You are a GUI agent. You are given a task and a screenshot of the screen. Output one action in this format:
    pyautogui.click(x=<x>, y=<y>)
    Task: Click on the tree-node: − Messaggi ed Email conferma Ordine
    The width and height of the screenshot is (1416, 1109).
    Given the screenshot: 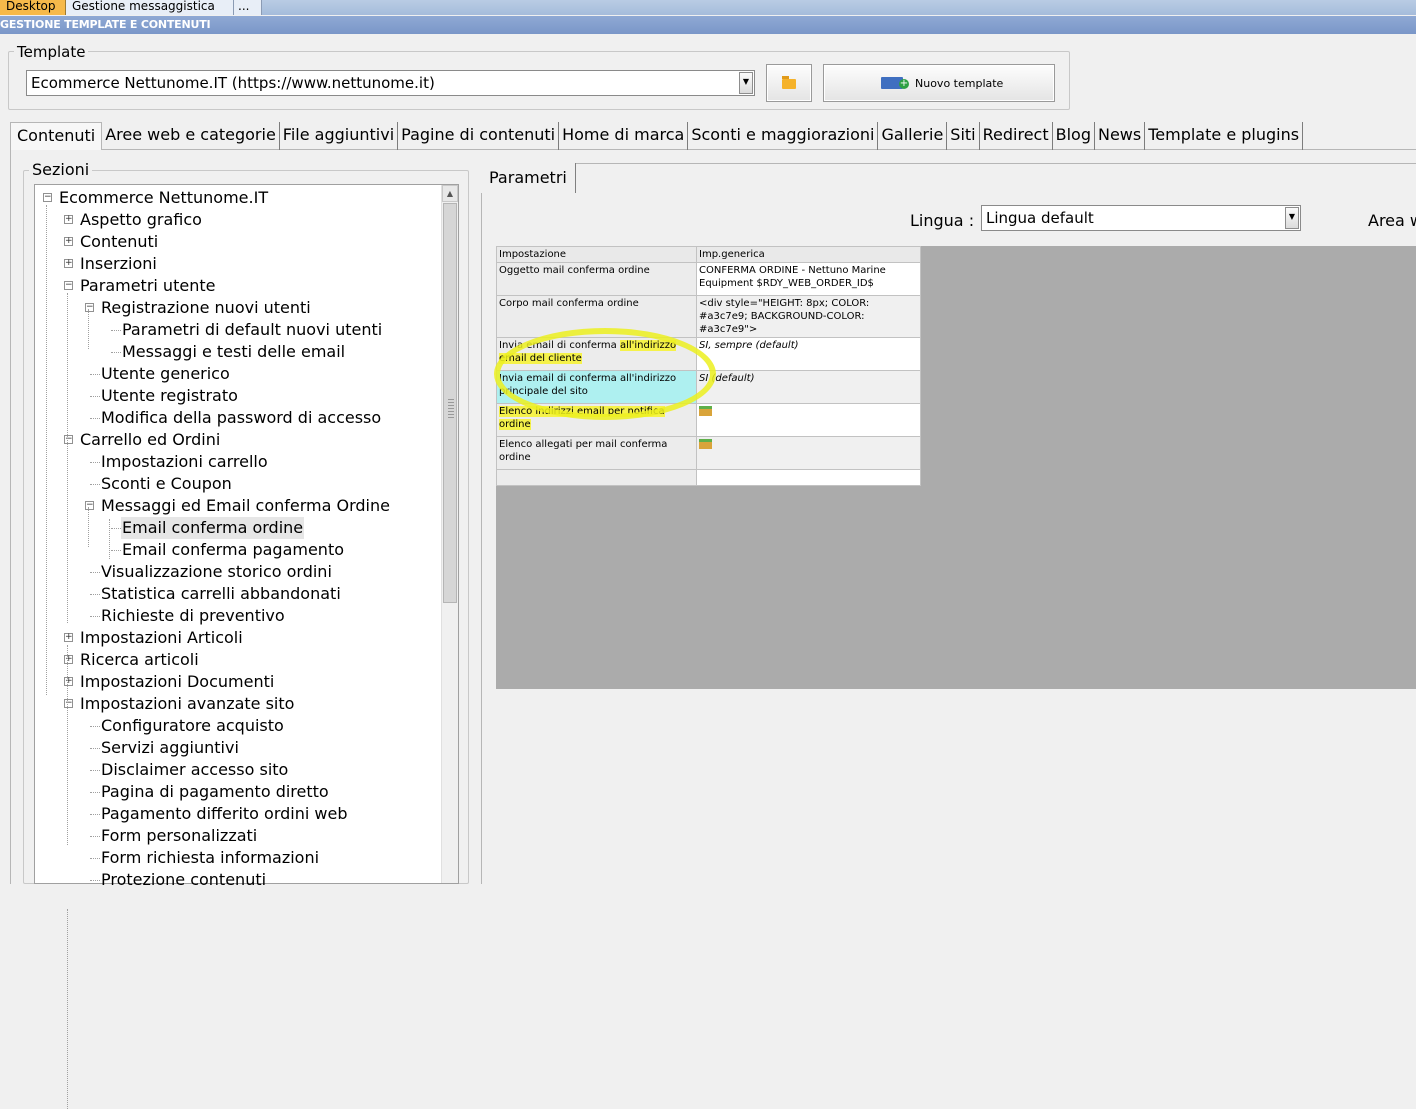 What is the action you would take?
    pyautogui.click(x=237, y=506)
    